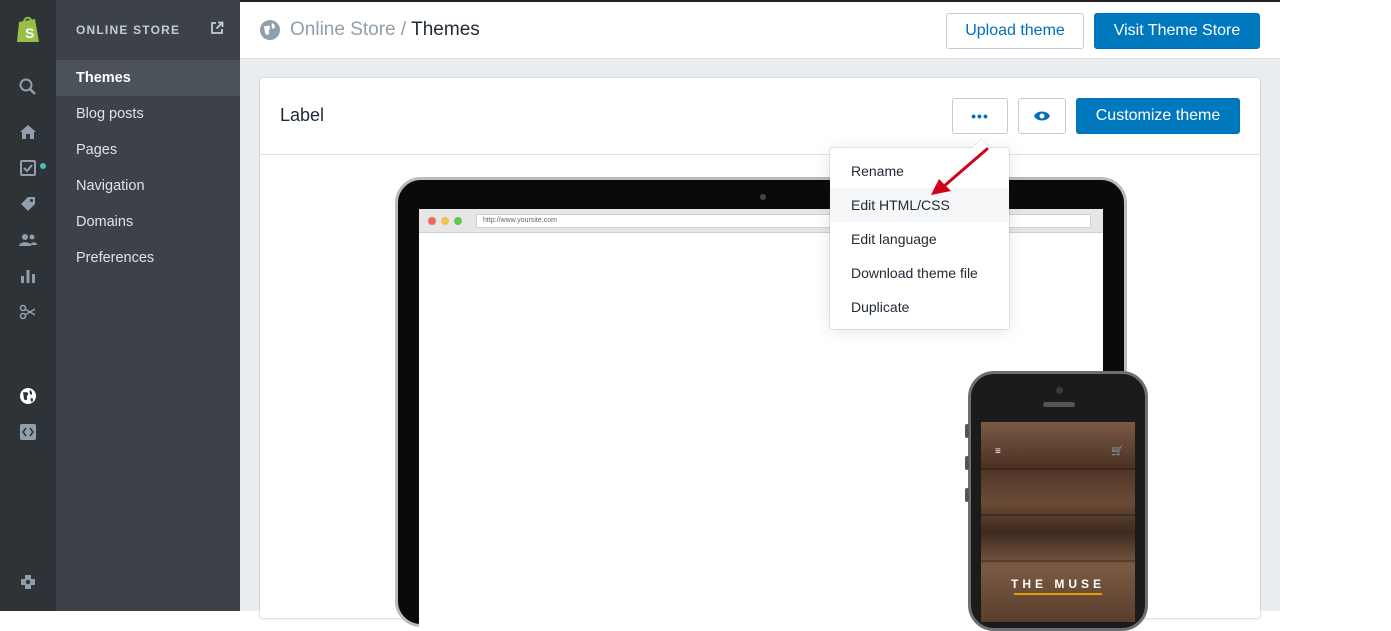 This screenshot has width=1391, height=631. Describe the element at coordinates (28, 276) in the screenshot. I see `analytics-icon` at that location.